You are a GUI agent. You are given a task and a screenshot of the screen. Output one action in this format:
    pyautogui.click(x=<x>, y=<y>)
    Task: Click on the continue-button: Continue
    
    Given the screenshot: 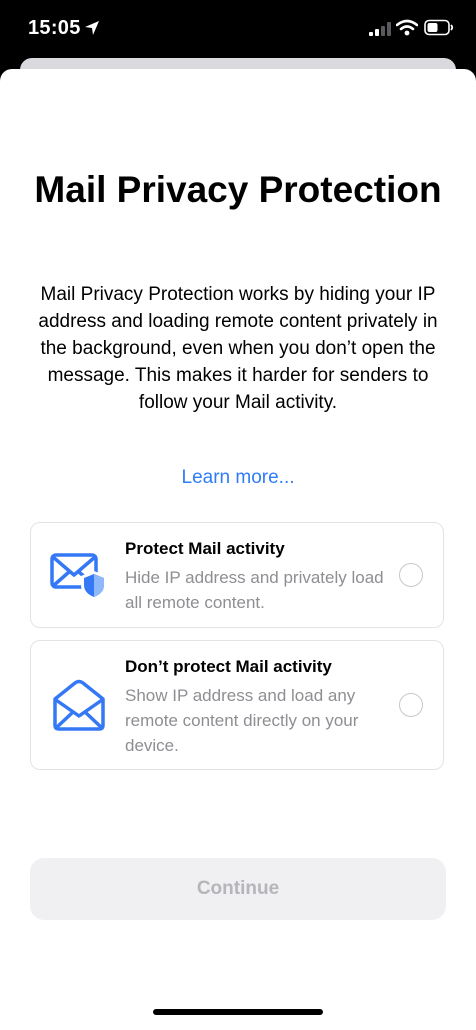 What is the action you would take?
    pyautogui.click(x=238, y=889)
    